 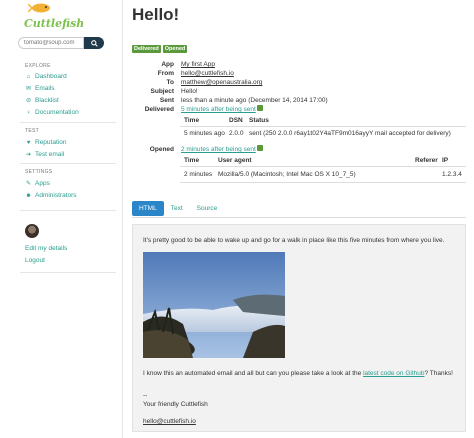 I want to click on arrow-right-icon: ➔, so click(x=28, y=155).